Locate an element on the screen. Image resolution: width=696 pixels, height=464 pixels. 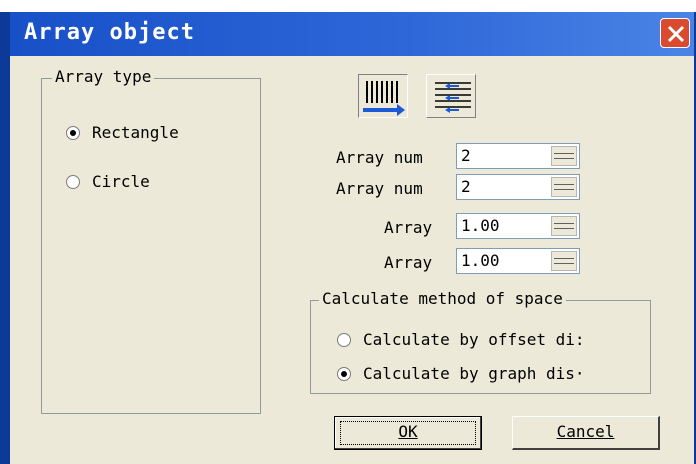
radio-circle: Circle is located at coordinates (108, 181).